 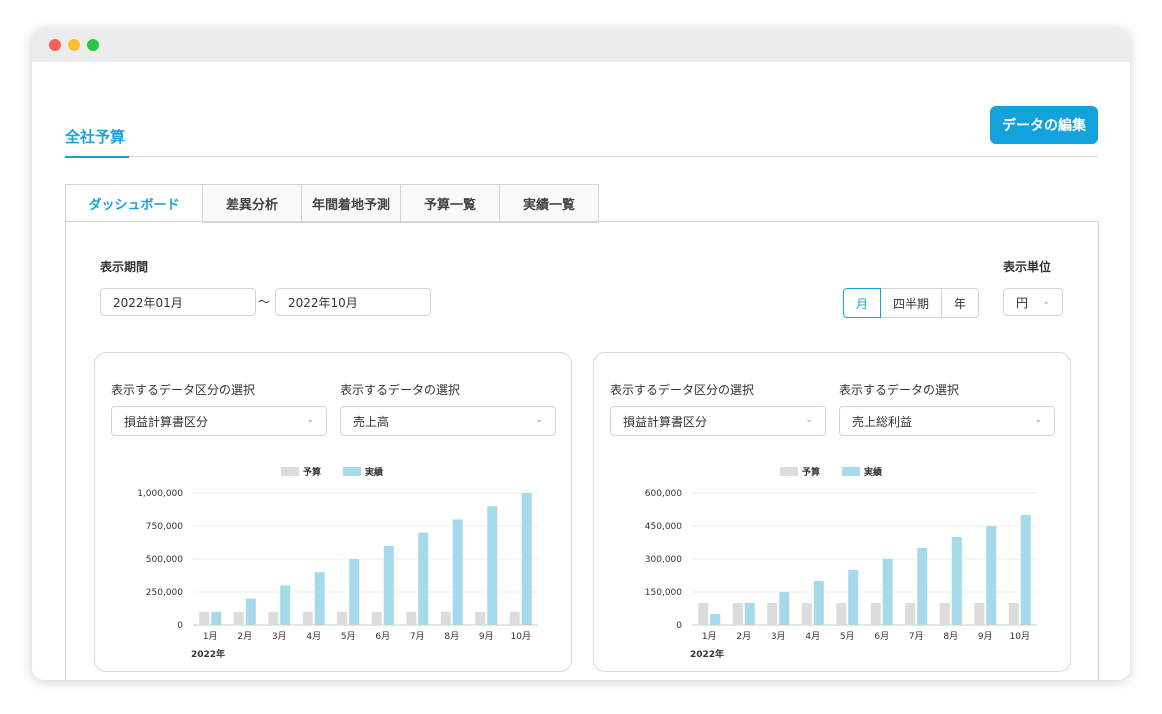 I want to click on unit-month-option: 月, so click(x=862, y=303).